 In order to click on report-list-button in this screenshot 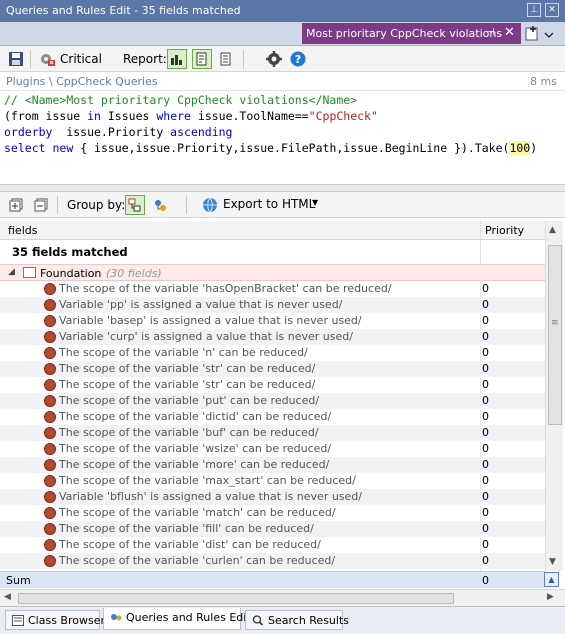, I will do `click(226, 59)`.